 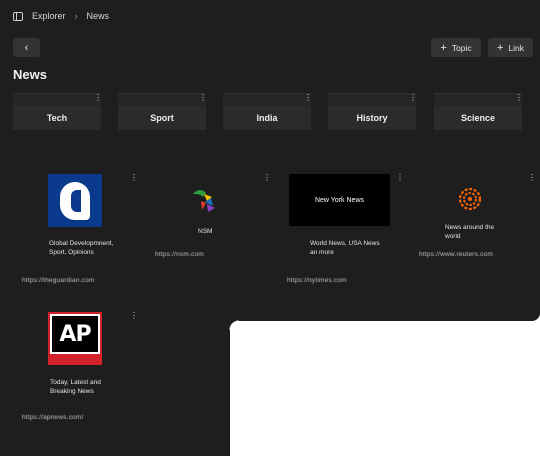 I want to click on sidebar-toggle-icon, so click(x=18, y=16).